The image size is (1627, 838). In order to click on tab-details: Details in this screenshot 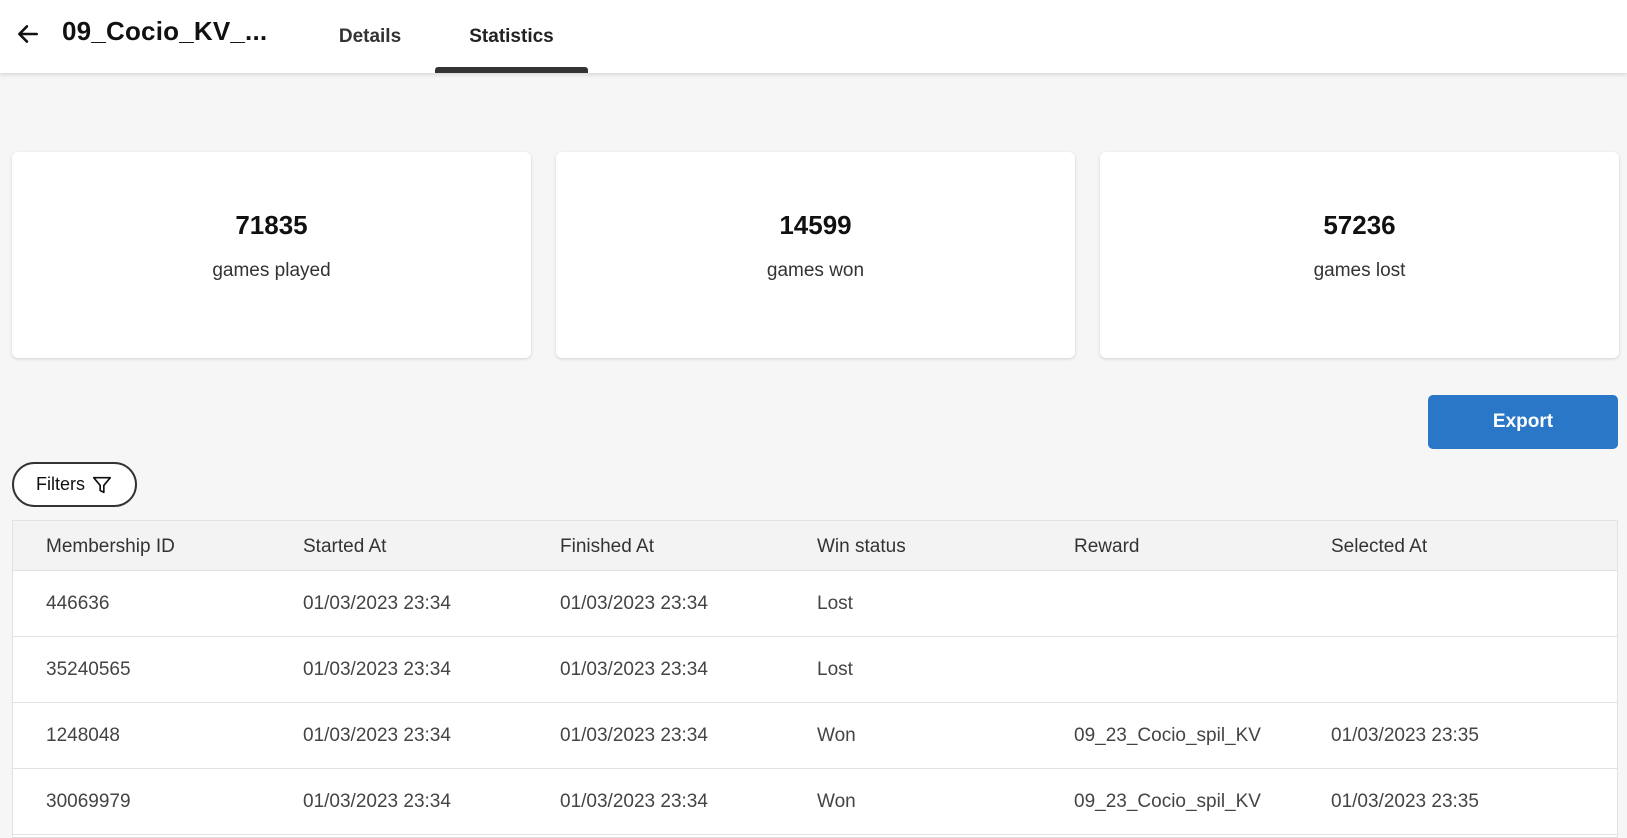, I will do `click(370, 36)`.